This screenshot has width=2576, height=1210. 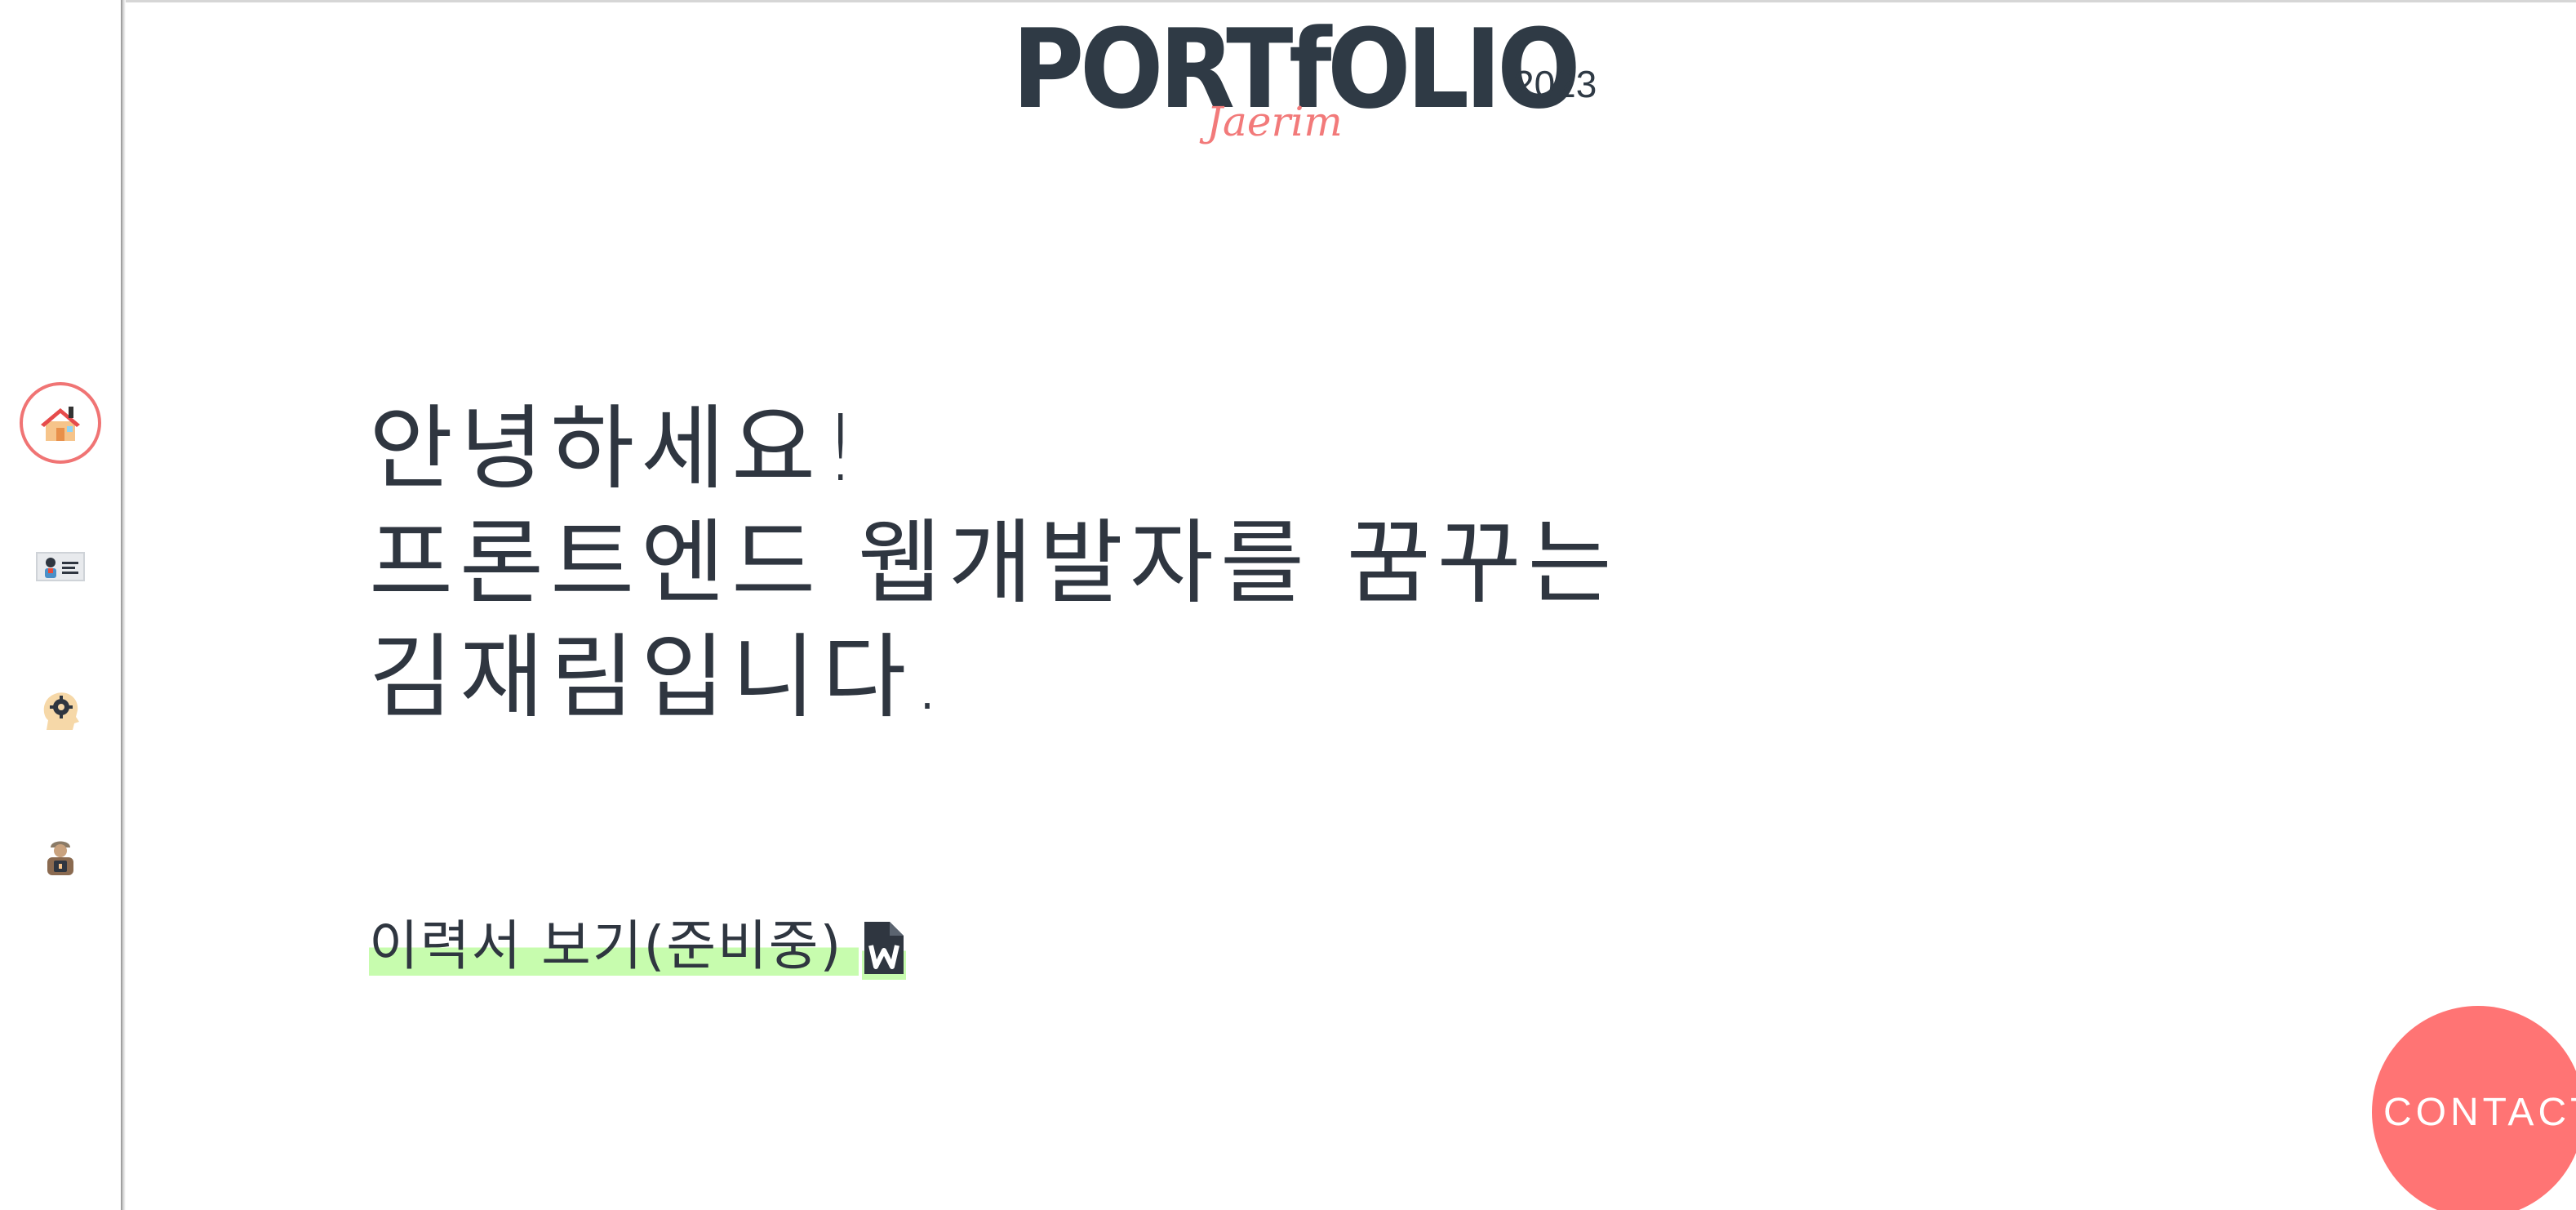 I want to click on worker-icon, so click(x=60, y=858).